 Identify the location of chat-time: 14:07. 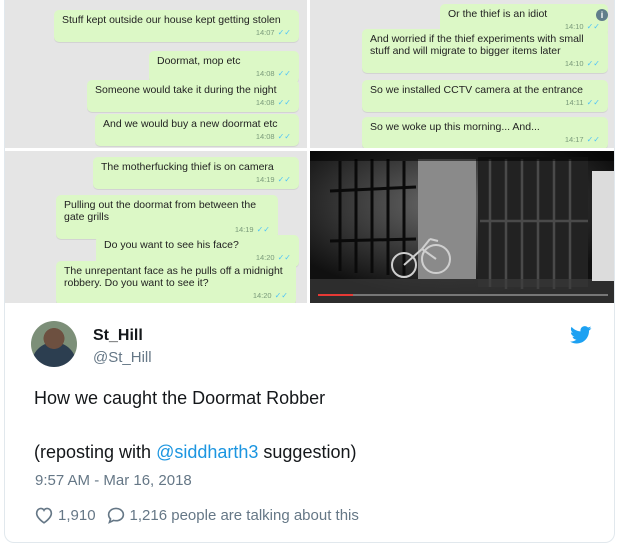
(265, 32).